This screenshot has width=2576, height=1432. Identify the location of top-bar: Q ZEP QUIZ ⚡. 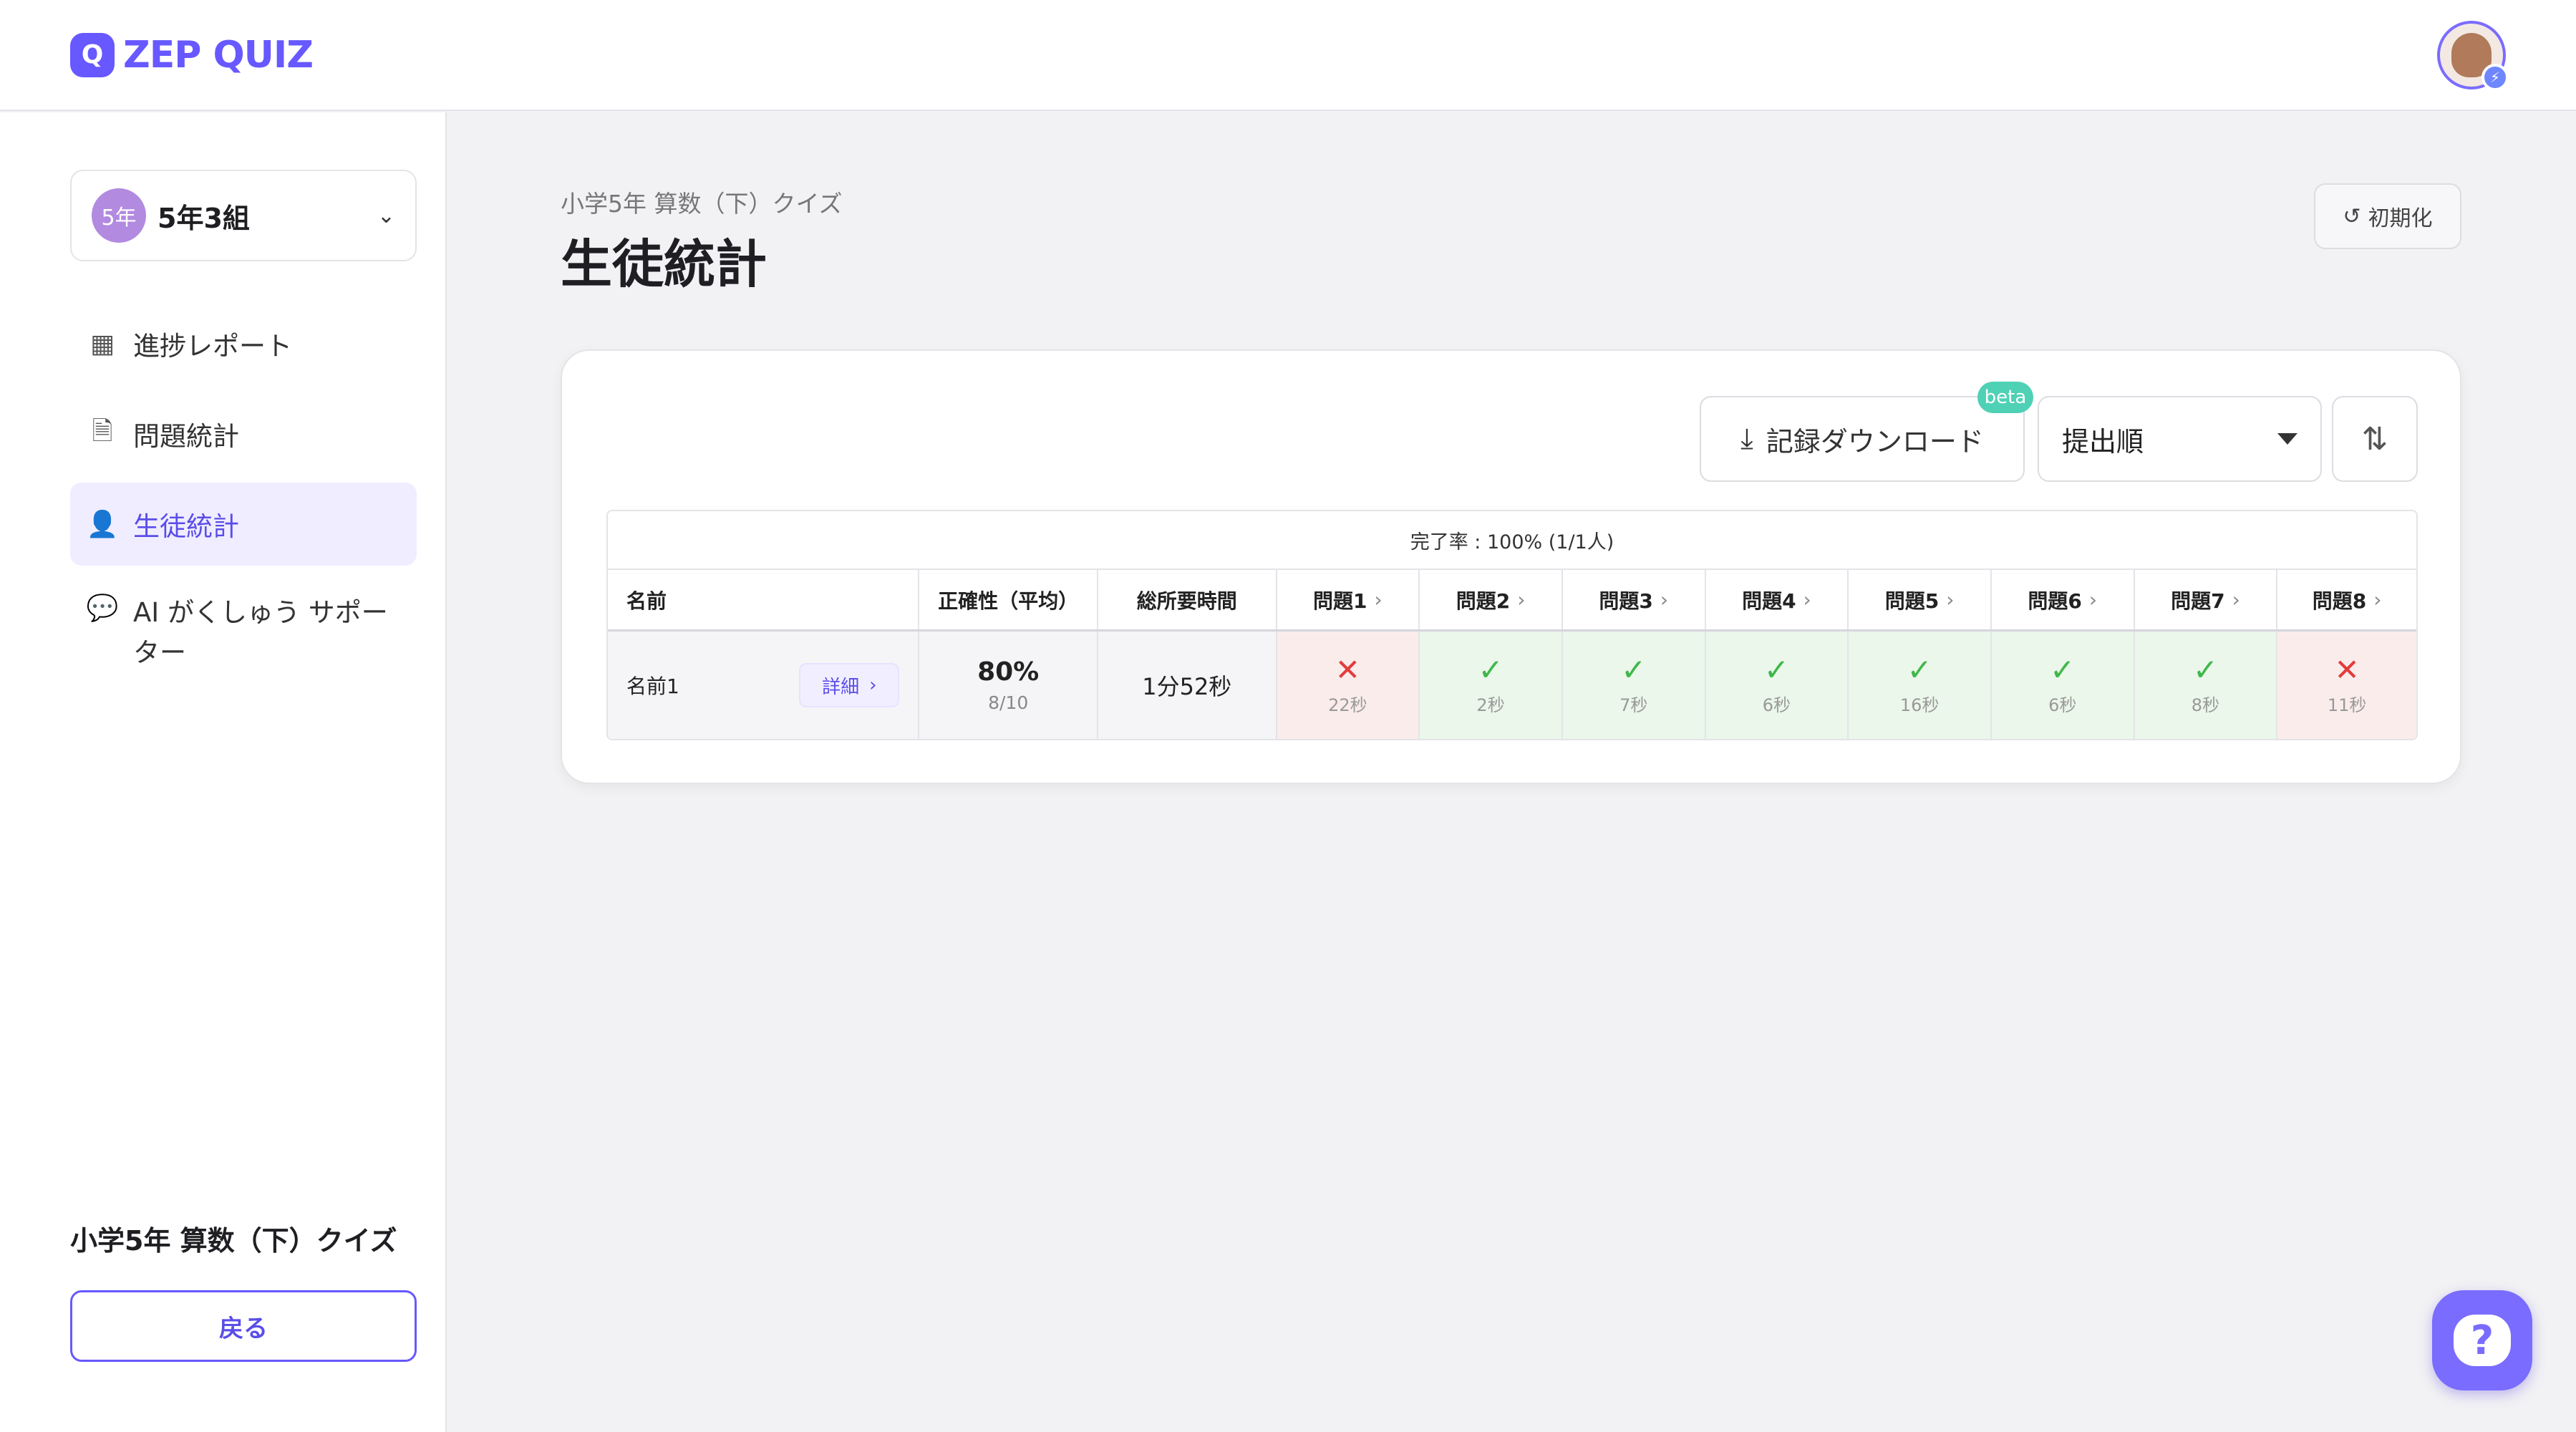
(1288, 55).